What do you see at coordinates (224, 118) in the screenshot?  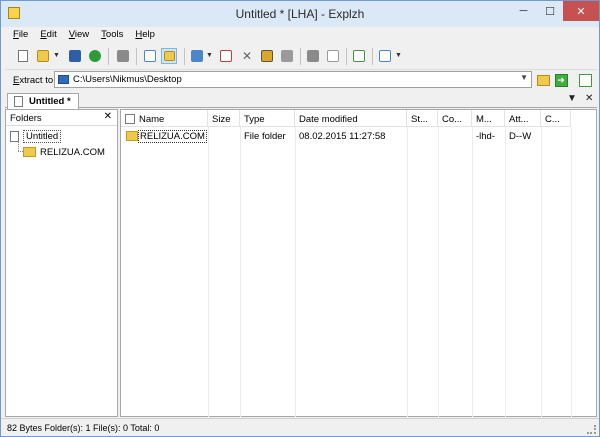 I see `column-header-size: Size` at bounding box center [224, 118].